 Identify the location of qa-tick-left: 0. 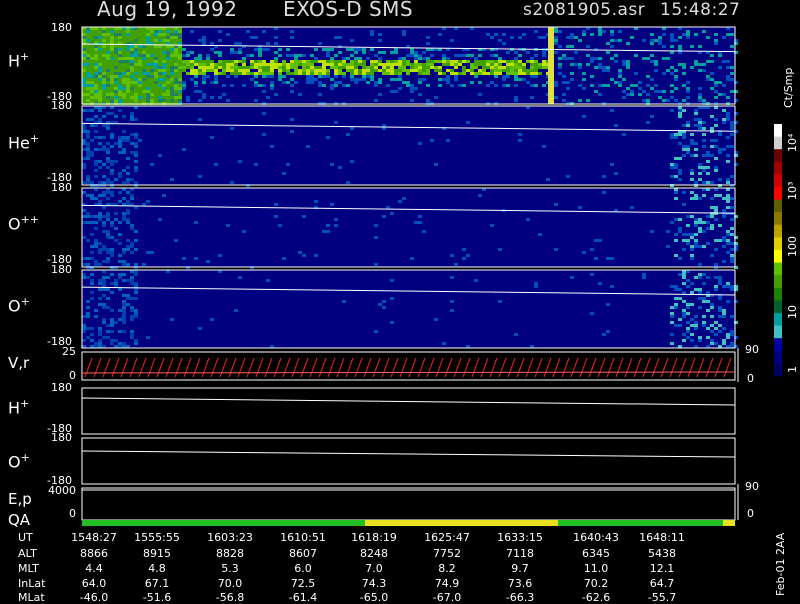
(72, 513).